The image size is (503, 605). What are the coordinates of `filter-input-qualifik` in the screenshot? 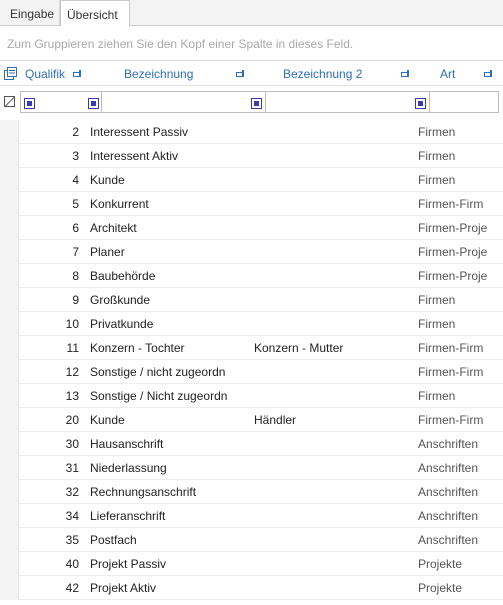 It's located at (61, 102).